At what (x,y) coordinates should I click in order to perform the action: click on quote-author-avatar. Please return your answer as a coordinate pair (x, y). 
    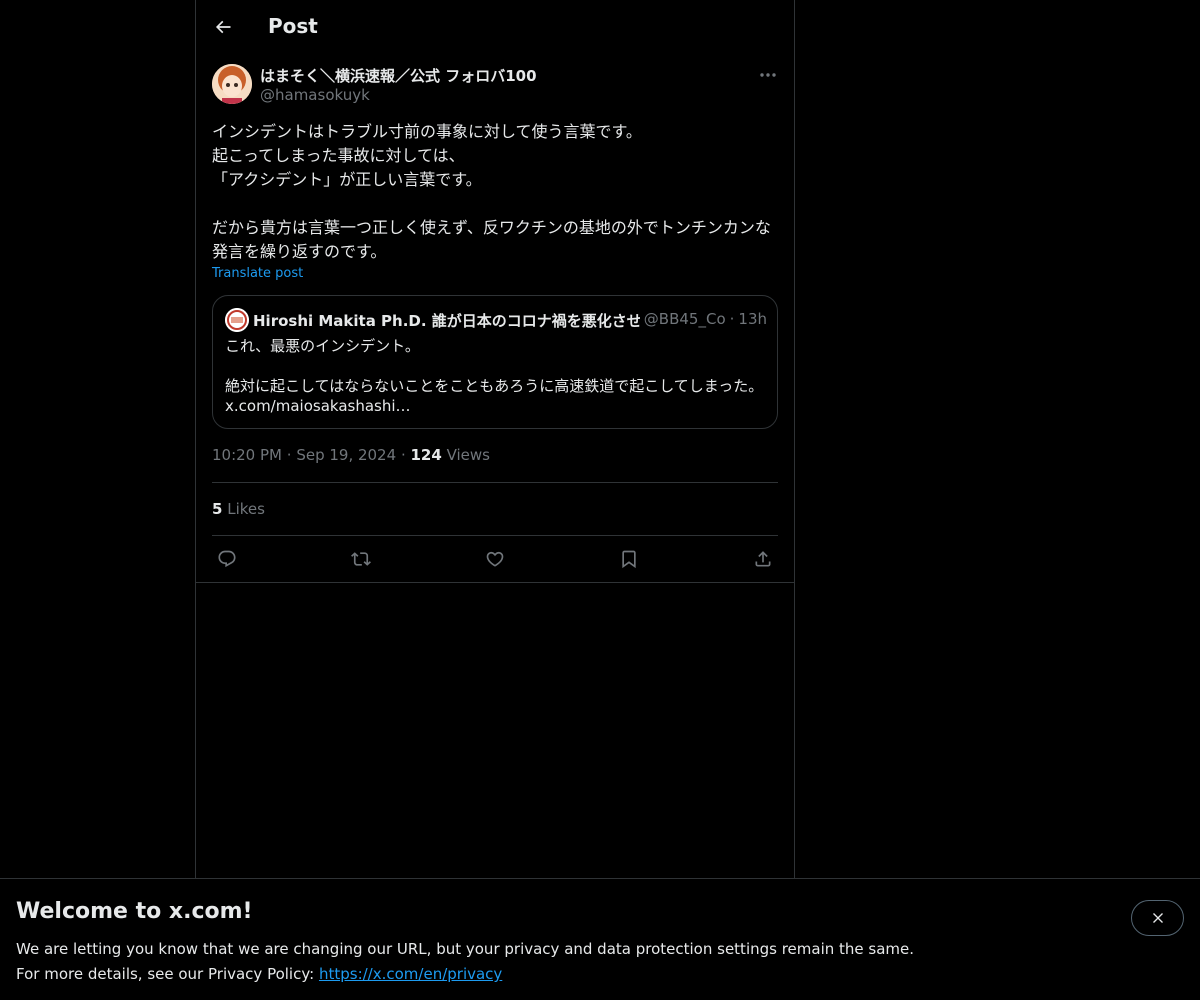
    Looking at the image, I should click on (237, 320).